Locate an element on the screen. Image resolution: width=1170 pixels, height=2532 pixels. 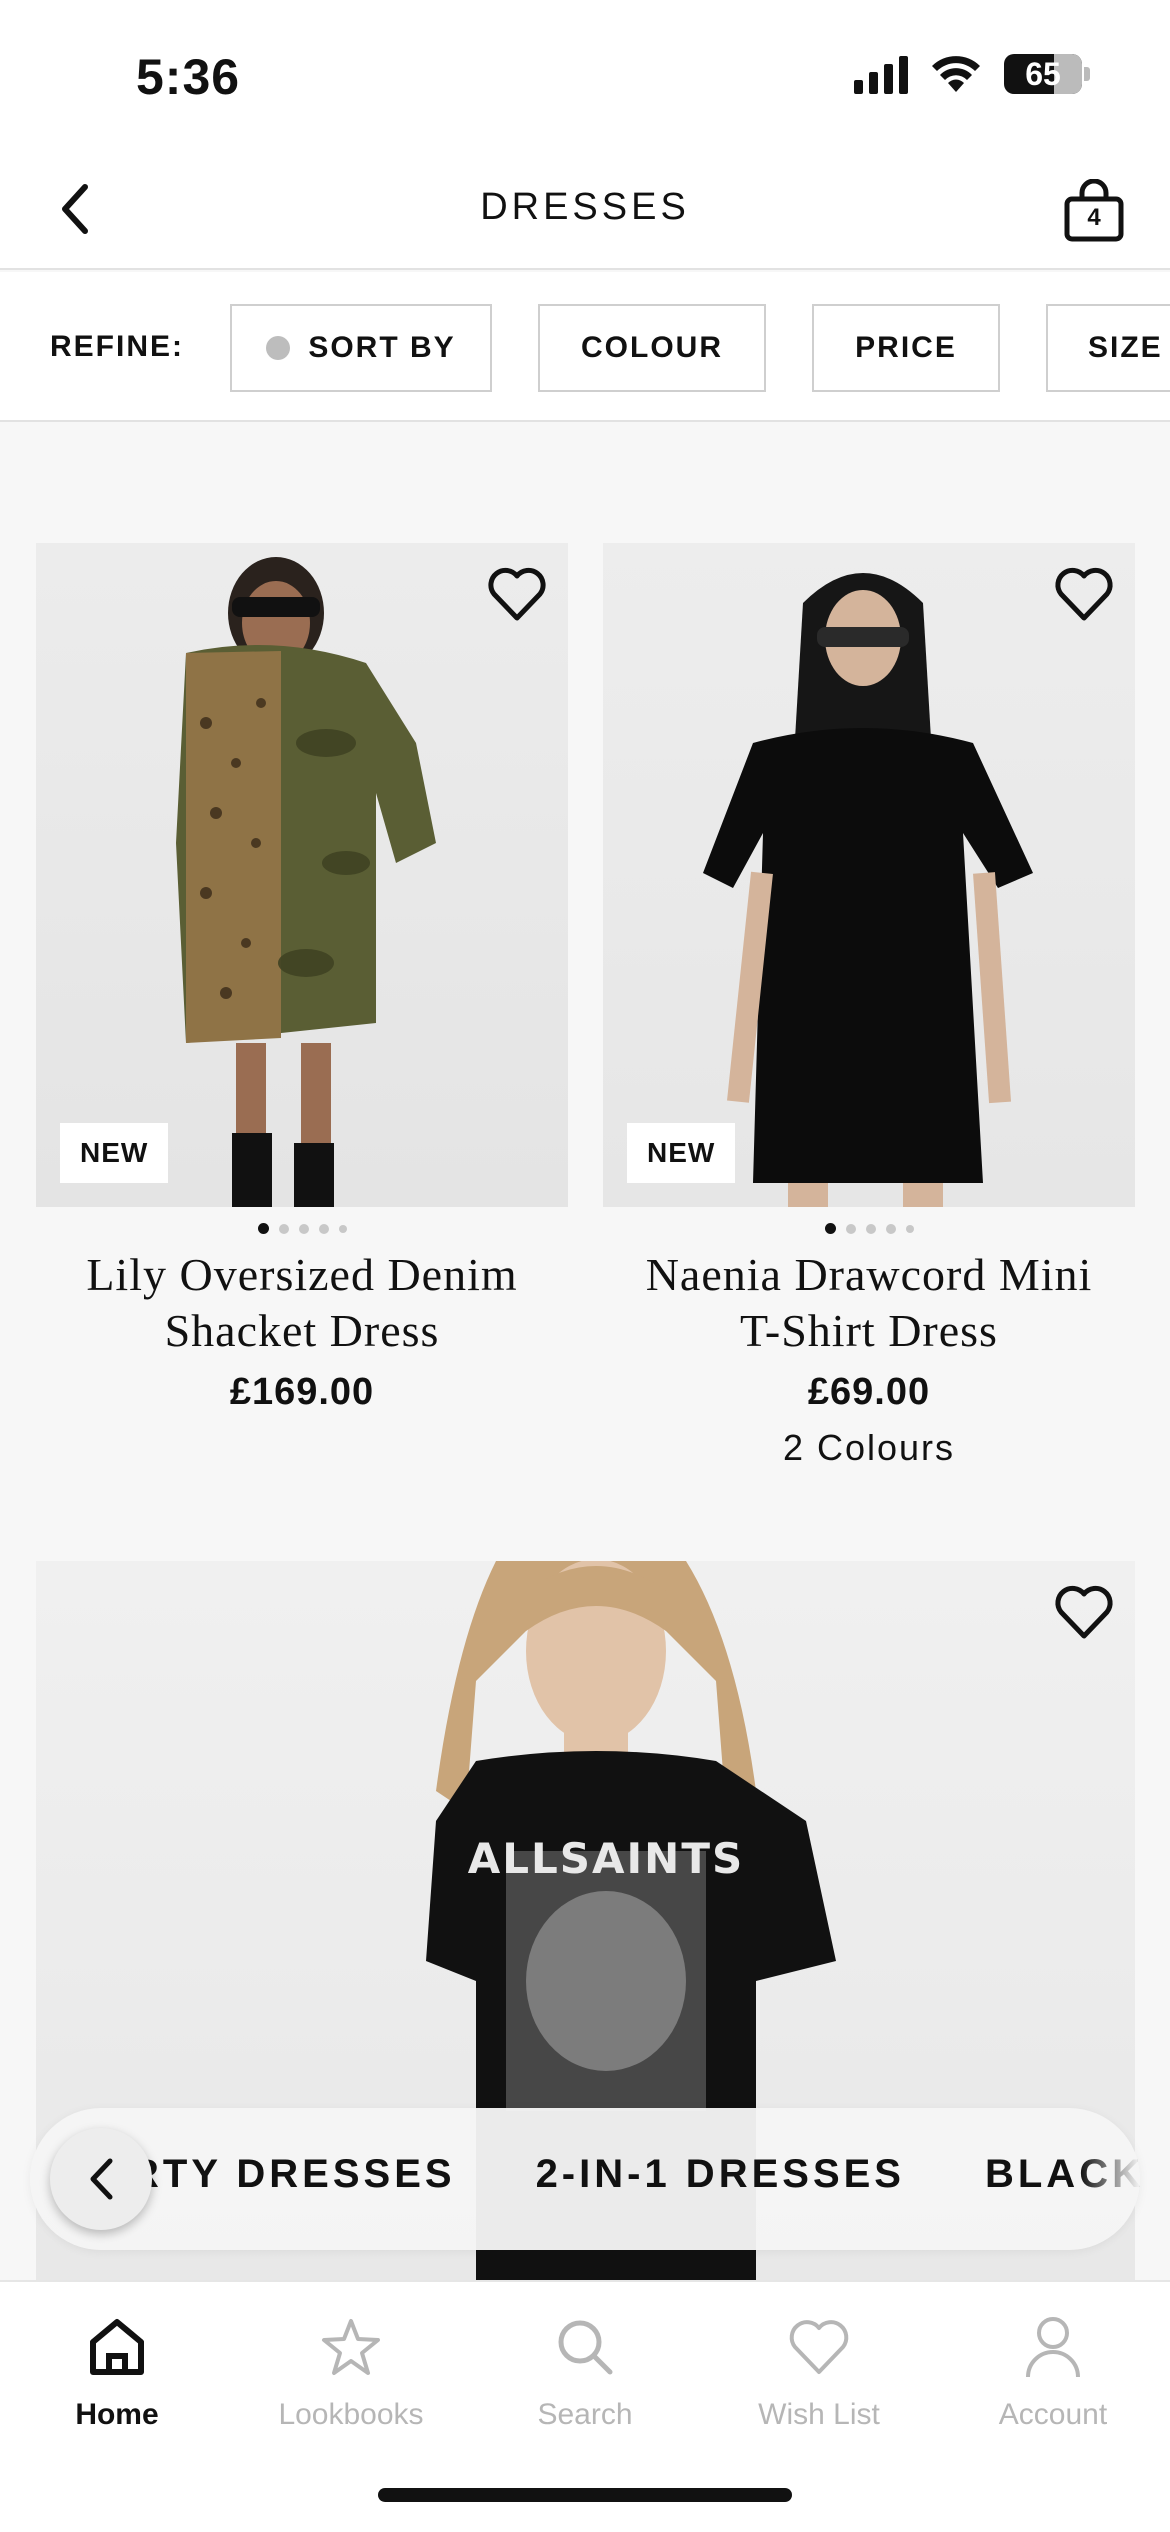
header: DRESSES 4 is located at coordinates (585, 210).